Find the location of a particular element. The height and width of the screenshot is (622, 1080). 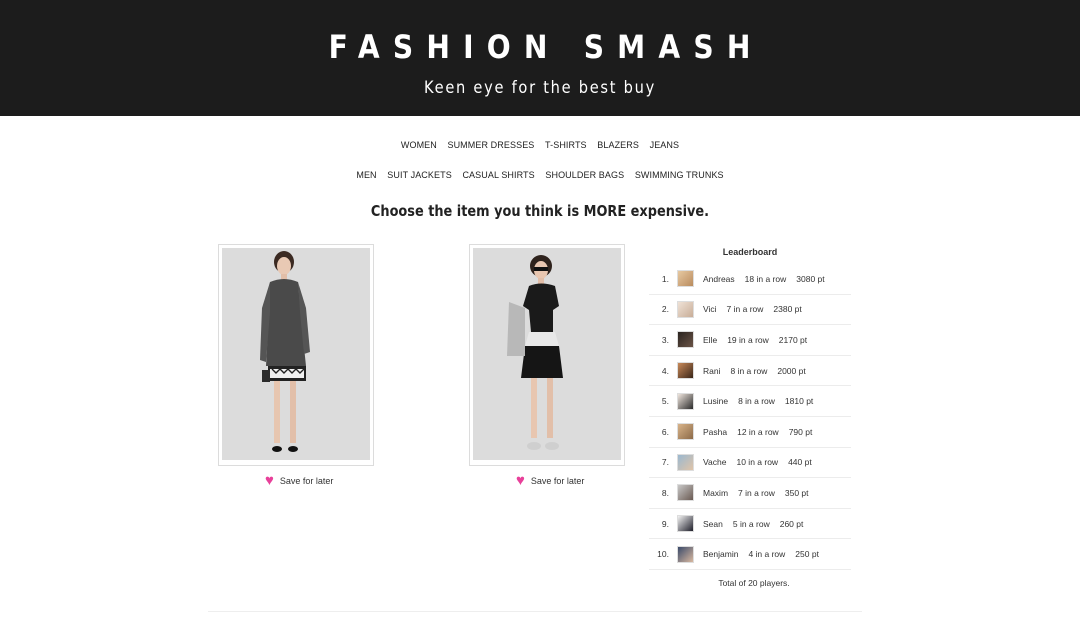

save-for-later-button-1: ♥ Save for later is located at coordinates (299, 481).